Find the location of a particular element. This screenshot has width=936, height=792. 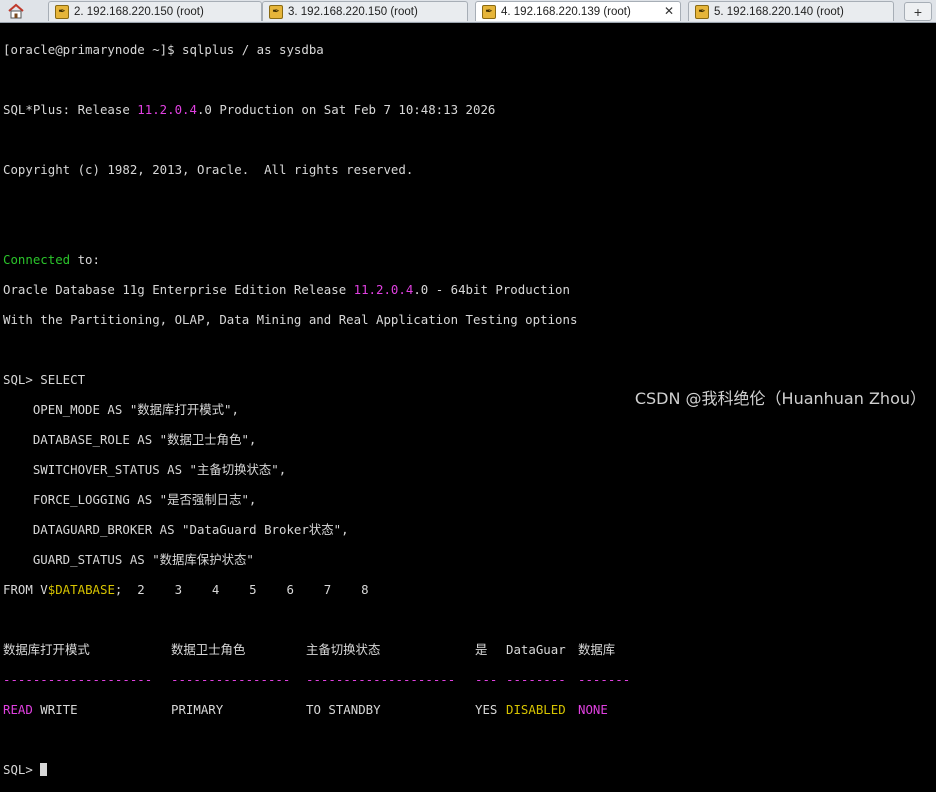

tab-session-4: ✒ 4. 192.168.220.139 (root) ✕ is located at coordinates (578, 11).